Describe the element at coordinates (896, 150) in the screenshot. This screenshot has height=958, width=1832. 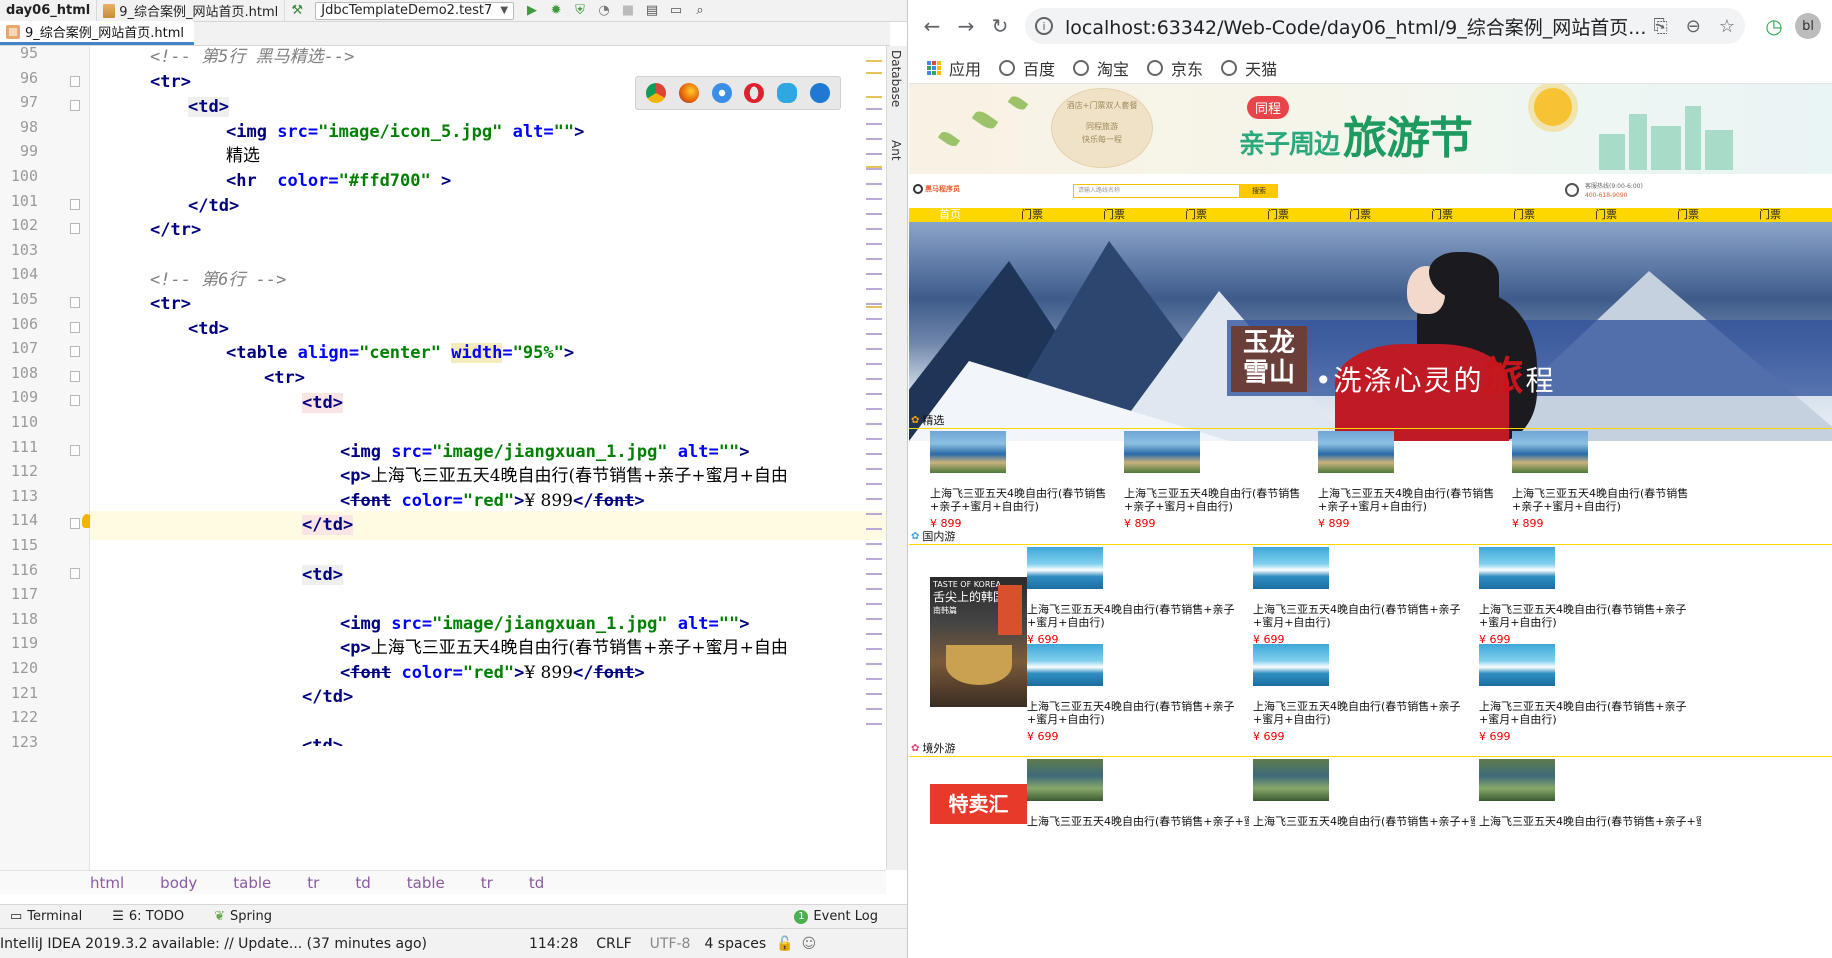
I see `ant-tool-tab: Ant` at that location.